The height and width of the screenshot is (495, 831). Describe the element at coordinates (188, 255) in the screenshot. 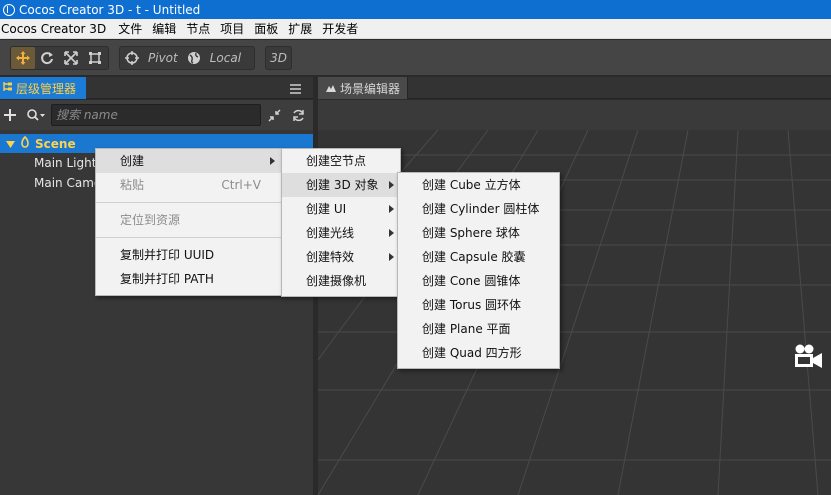

I see `menu-item-copy-uuid: 复制并打印 UUID` at that location.